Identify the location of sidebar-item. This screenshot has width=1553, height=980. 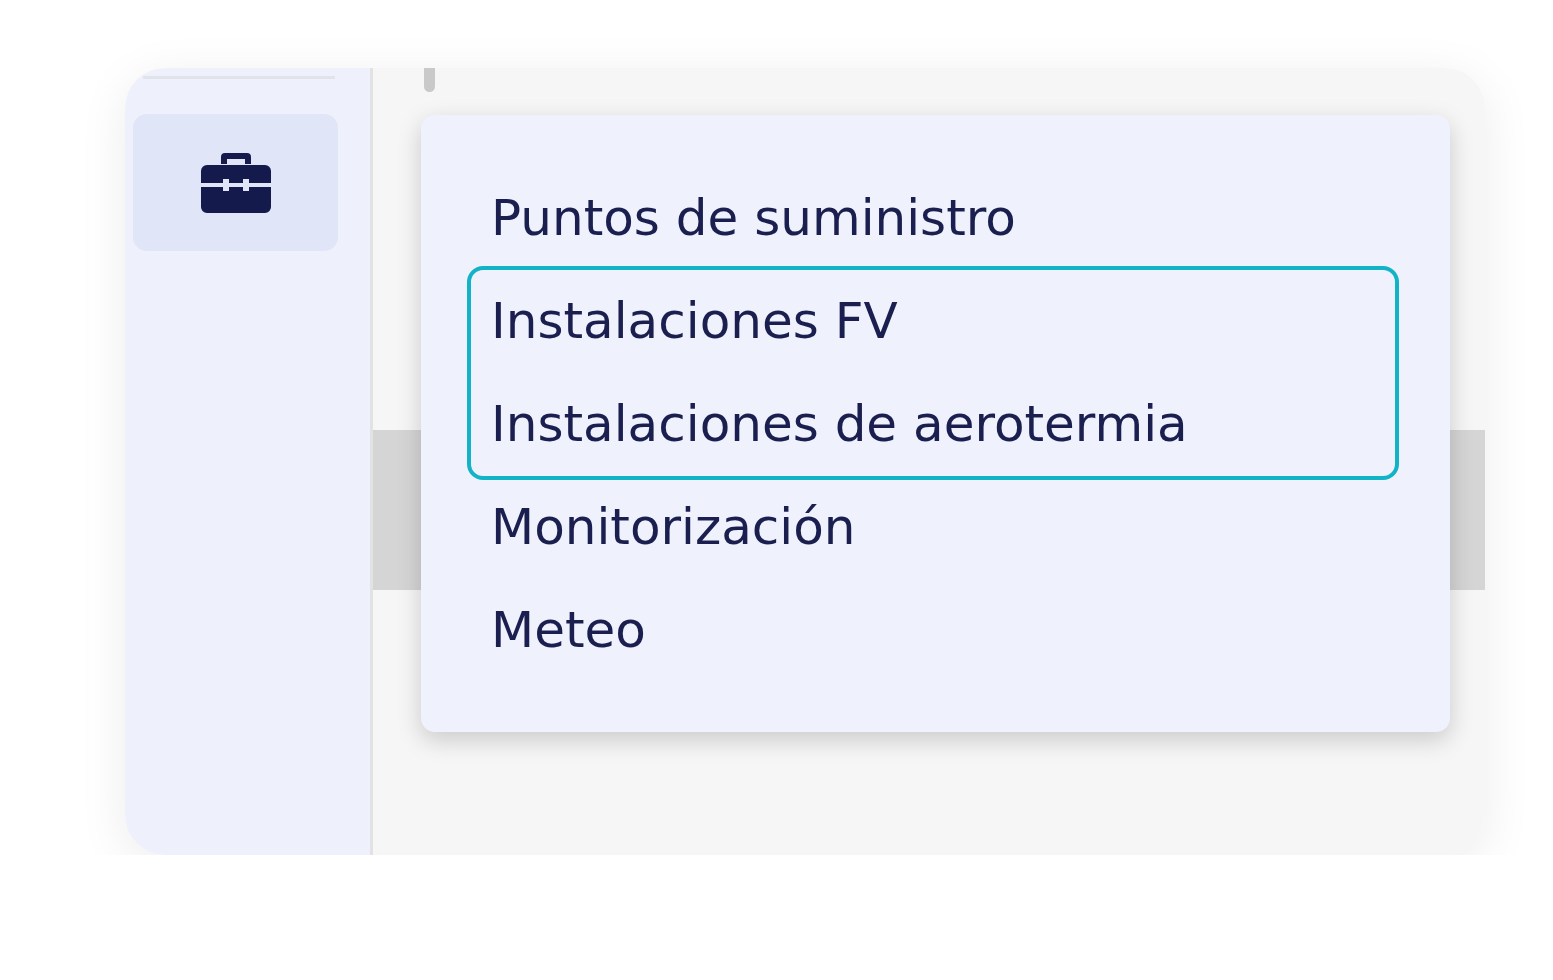
(235, 182).